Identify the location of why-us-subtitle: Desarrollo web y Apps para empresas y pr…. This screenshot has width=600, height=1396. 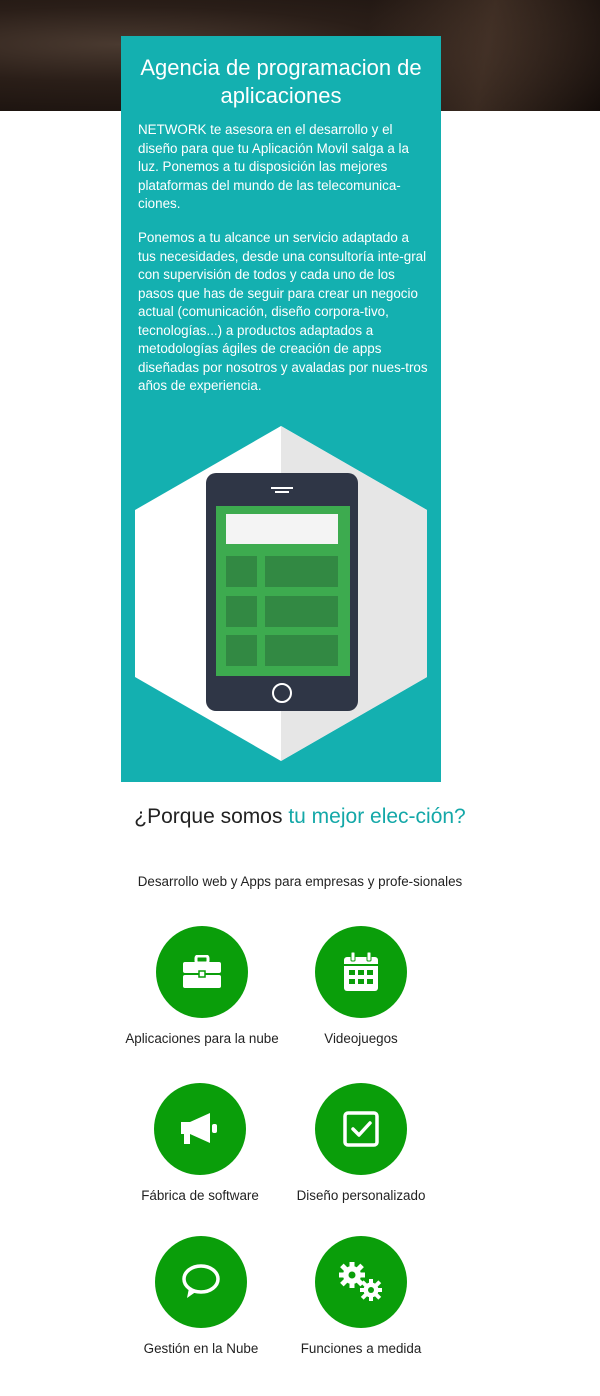
(300, 881).